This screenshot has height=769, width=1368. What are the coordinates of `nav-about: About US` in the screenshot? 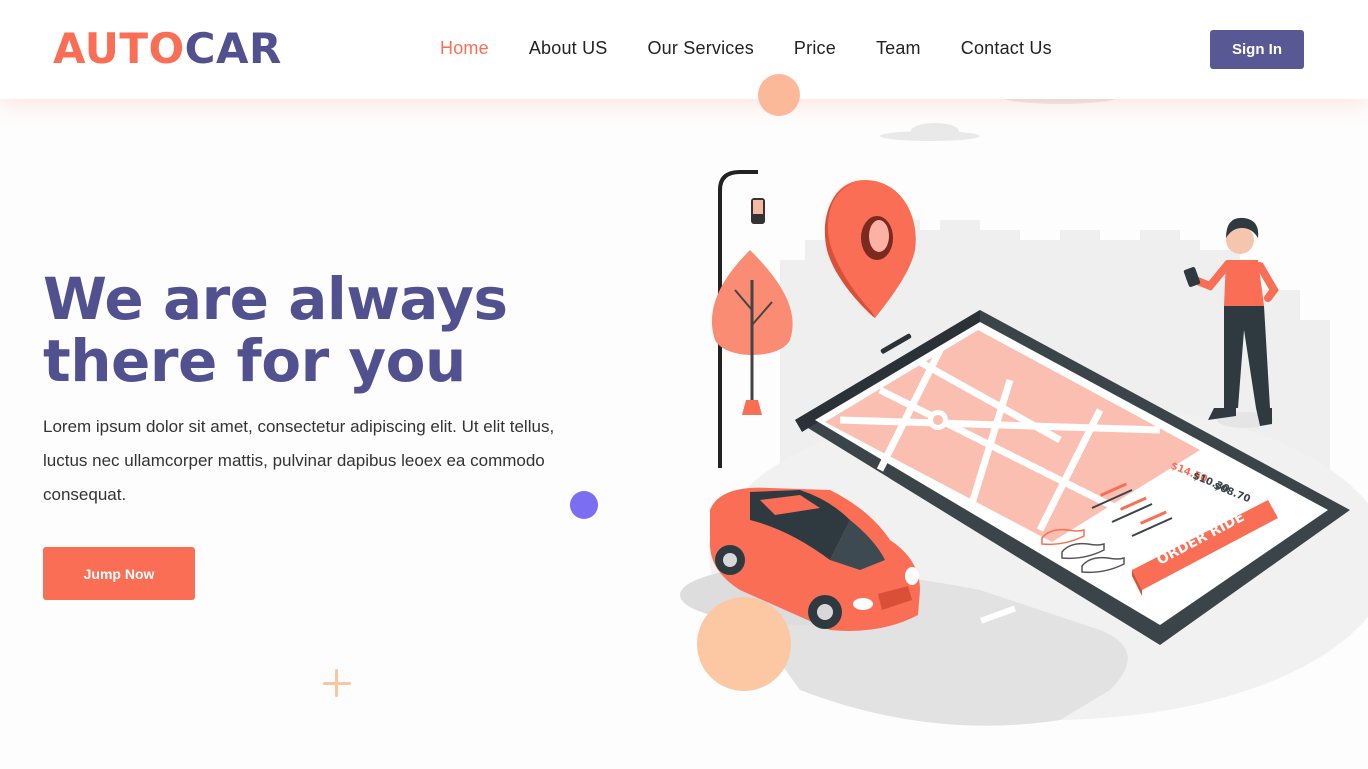 It's located at (568, 48).